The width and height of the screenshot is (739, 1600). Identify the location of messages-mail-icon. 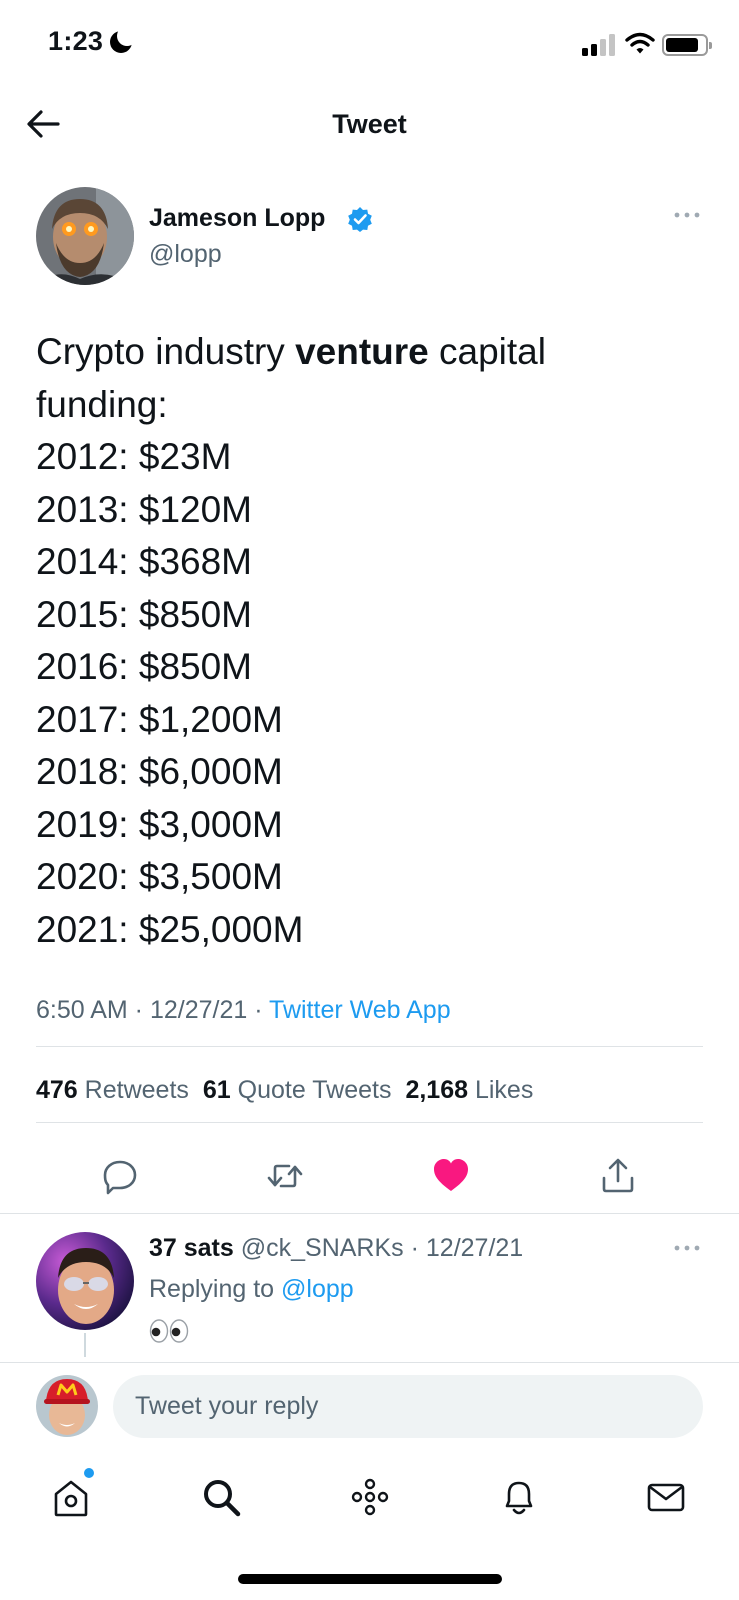
(666, 1497).